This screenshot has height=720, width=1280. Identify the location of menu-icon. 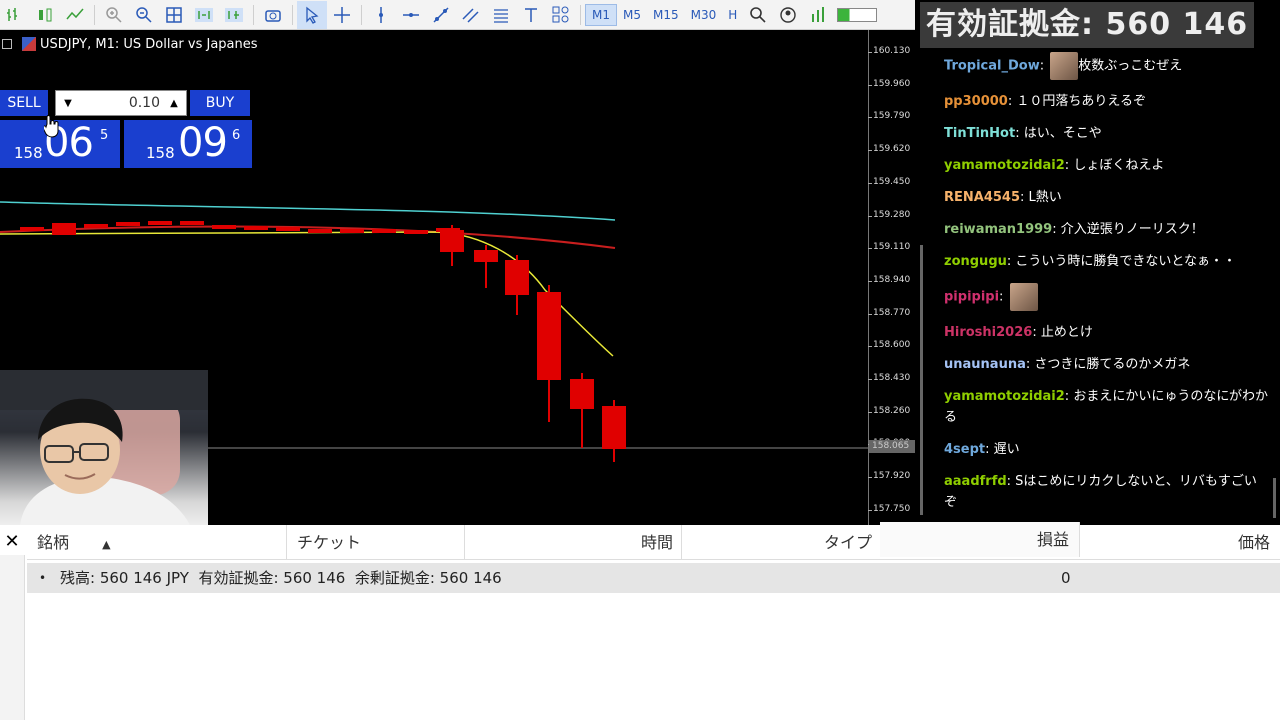
(7, 44).